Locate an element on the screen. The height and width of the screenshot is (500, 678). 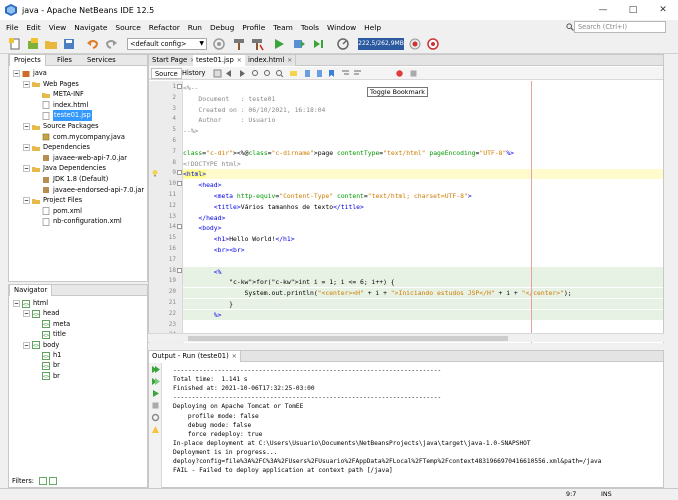
menu-team: Team is located at coordinates (283, 27).